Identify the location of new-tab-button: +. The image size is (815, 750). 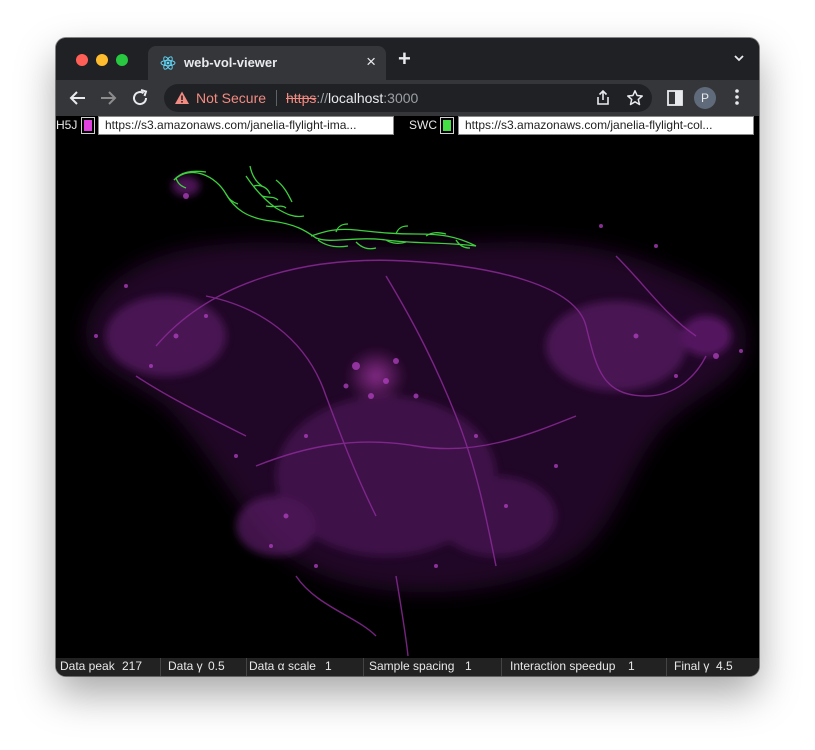
(404, 59).